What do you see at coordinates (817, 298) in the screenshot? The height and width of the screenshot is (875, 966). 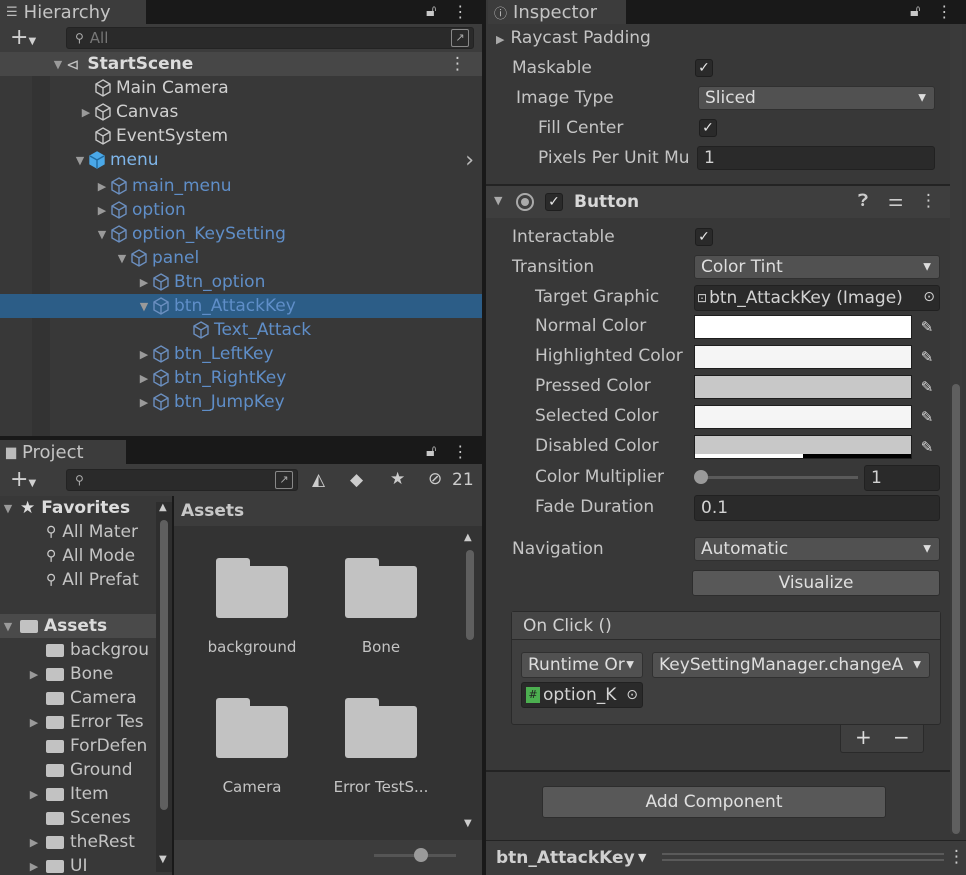 I see `target-graphic-field: ⊡ btn_AttackKey (Image) ⊙` at bounding box center [817, 298].